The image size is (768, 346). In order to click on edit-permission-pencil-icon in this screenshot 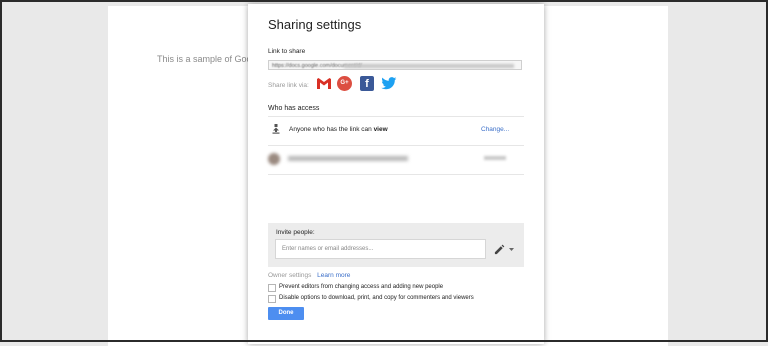, I will do `click(499, 249)`.